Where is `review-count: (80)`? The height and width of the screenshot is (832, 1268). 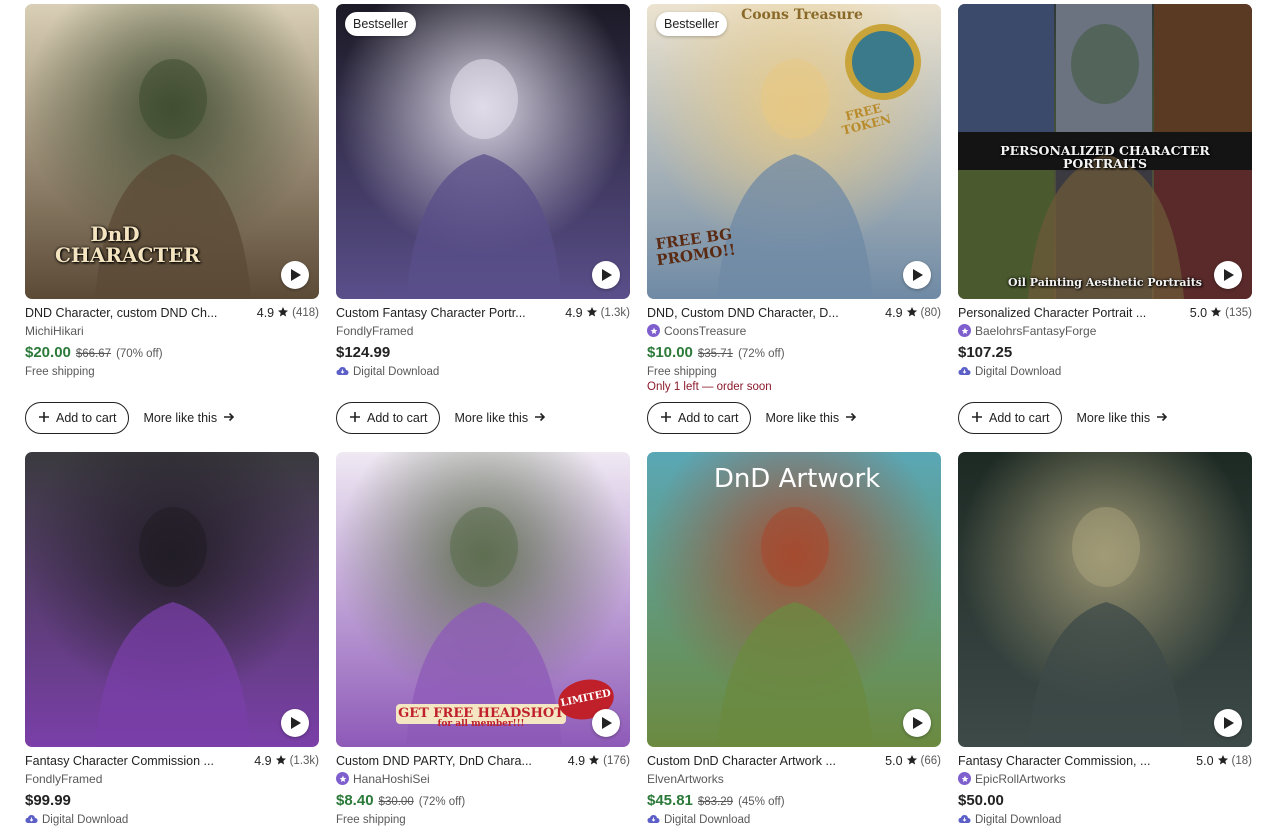 review-count: (80) is located at coordinates (930, 313).